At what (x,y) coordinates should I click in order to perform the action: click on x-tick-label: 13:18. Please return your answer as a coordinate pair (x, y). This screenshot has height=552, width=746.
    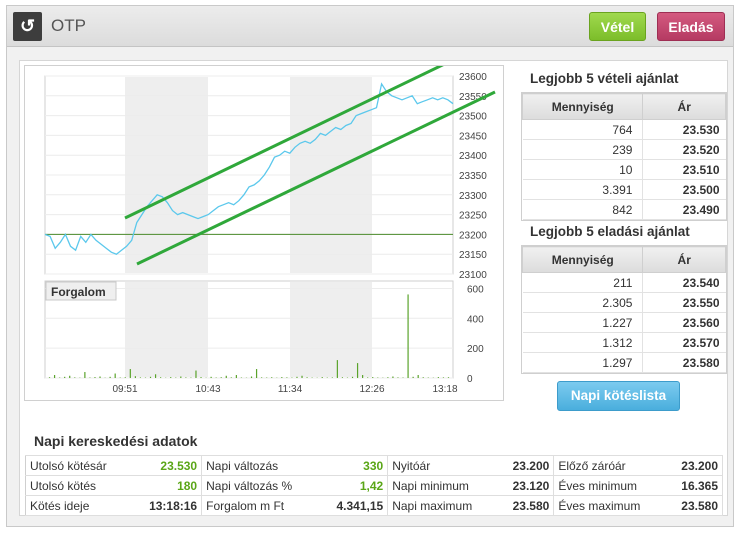
    Looking at the image, I should click on (444, 389).